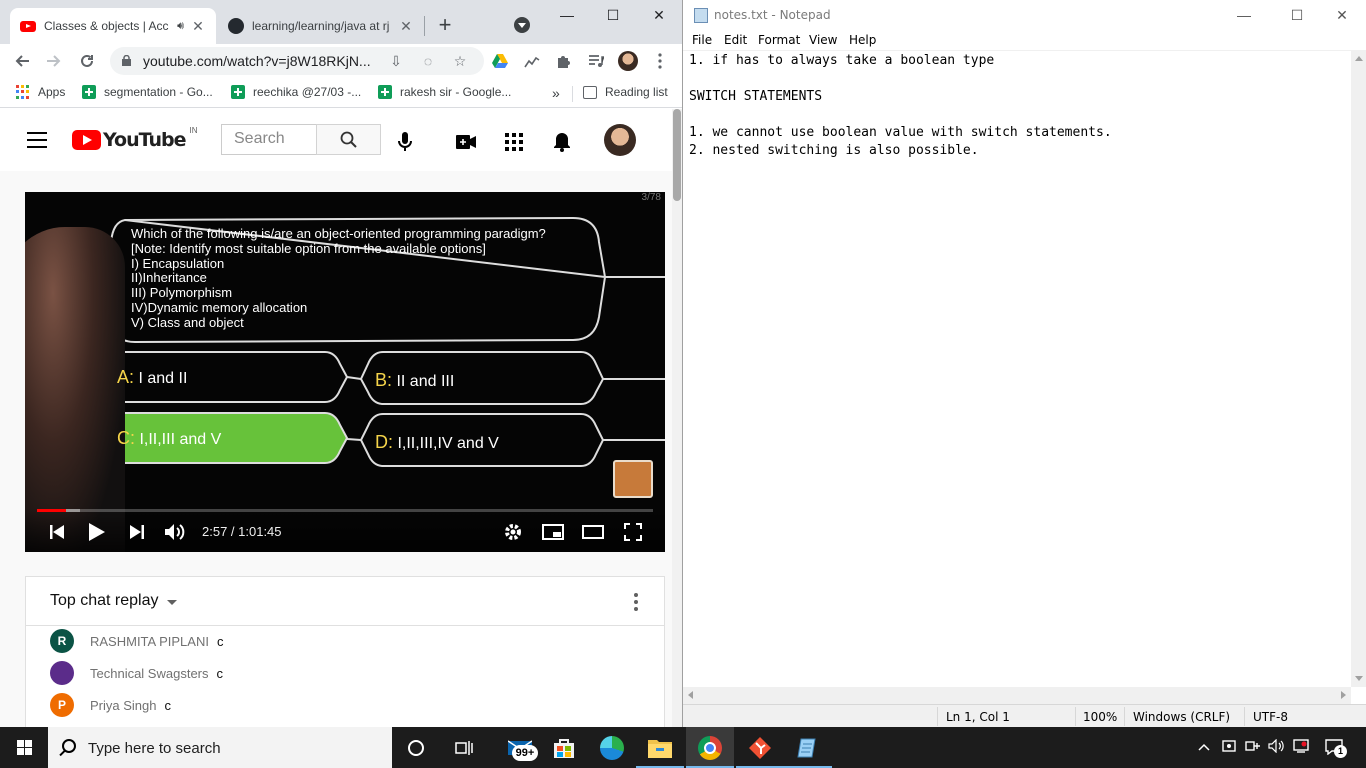 This screenshot has height=768, width=1366. I want to click on show-hidden-icons-chevron-icon, so click(1204, 746).